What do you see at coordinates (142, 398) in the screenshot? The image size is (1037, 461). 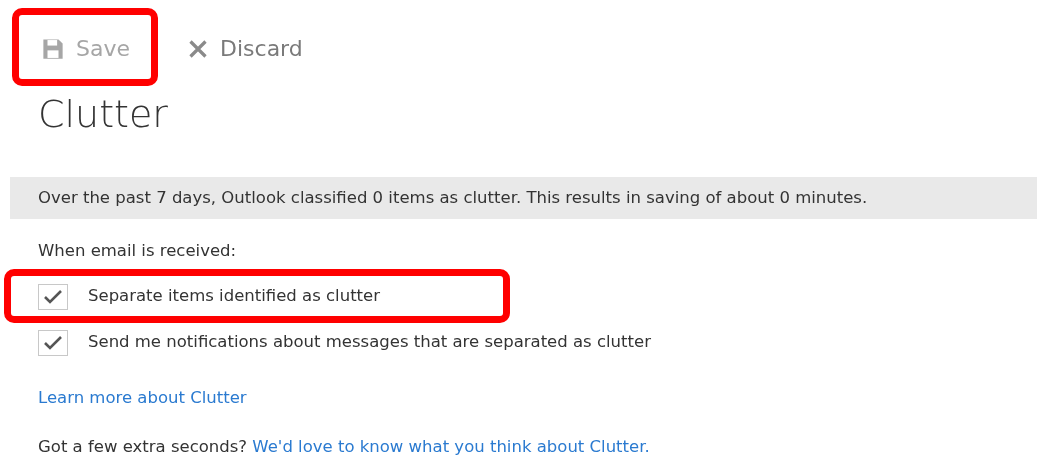 I see `learn-more-link: Learn more about Clutter` at bounding box center [142, 398].